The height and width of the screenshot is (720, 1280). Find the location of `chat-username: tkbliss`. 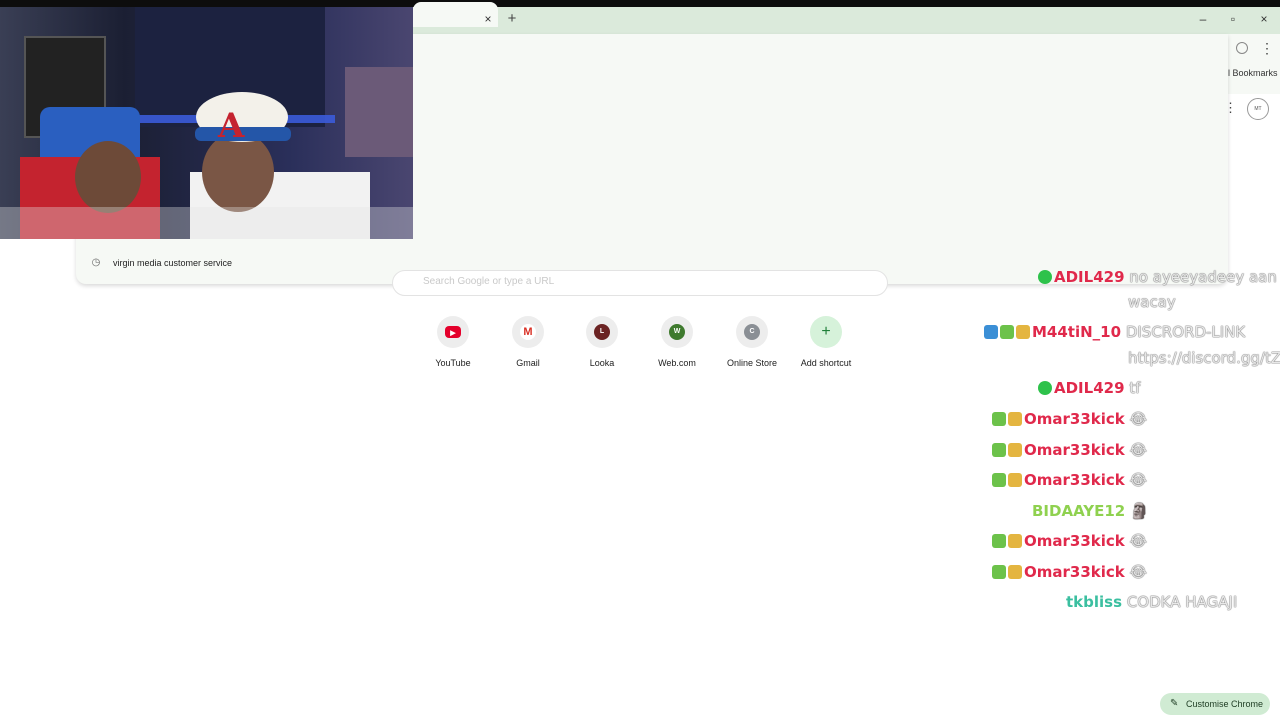

chat-username: tkbliss is located at coordinates (1094, 602).